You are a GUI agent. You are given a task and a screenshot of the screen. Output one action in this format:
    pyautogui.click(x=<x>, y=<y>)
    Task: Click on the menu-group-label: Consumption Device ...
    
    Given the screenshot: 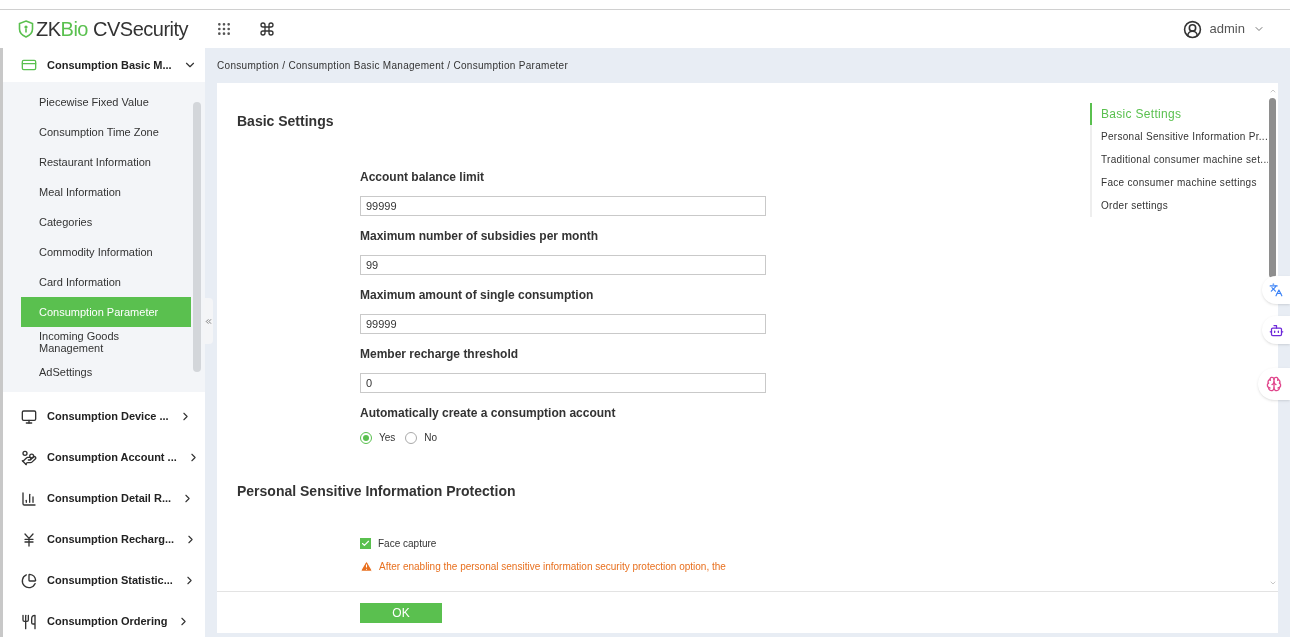 What is the action you would take?
    pyautogui.click(x=108, y=417)
    